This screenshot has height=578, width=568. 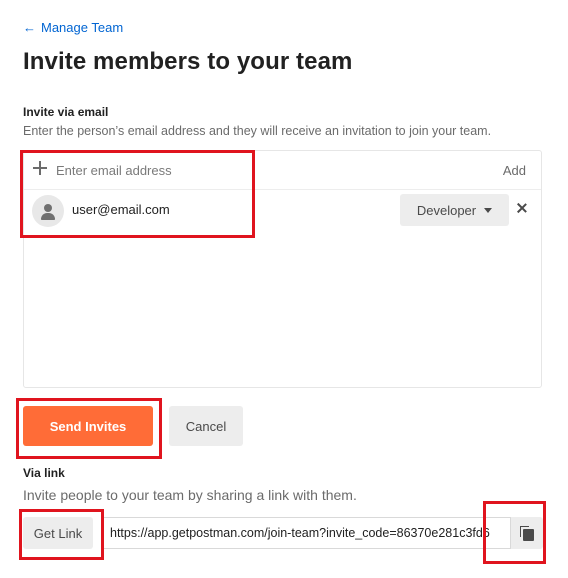 What do you see at coordinates (29, 27) in the screenshot?
I see `arrow-left-icon: ←` at bounding box center [29, 27].